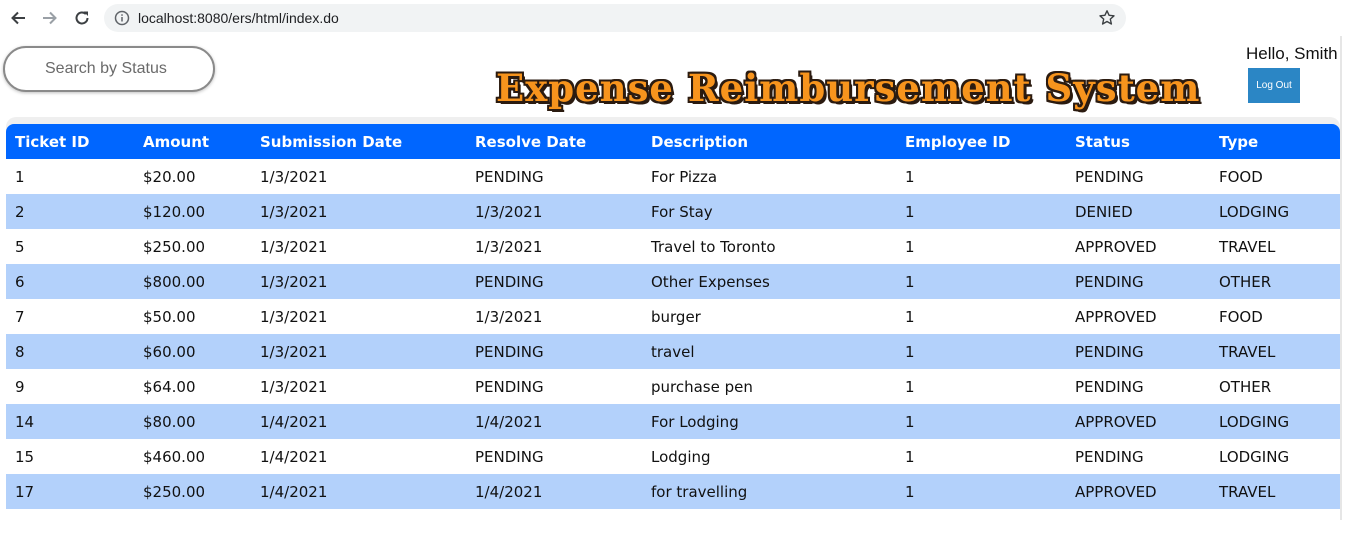 The height and width of the screenshot is (544, 1348). Describe the element at coordinates (699, 491) in the screenshot. I see `cell-description: for travelling` at that location.